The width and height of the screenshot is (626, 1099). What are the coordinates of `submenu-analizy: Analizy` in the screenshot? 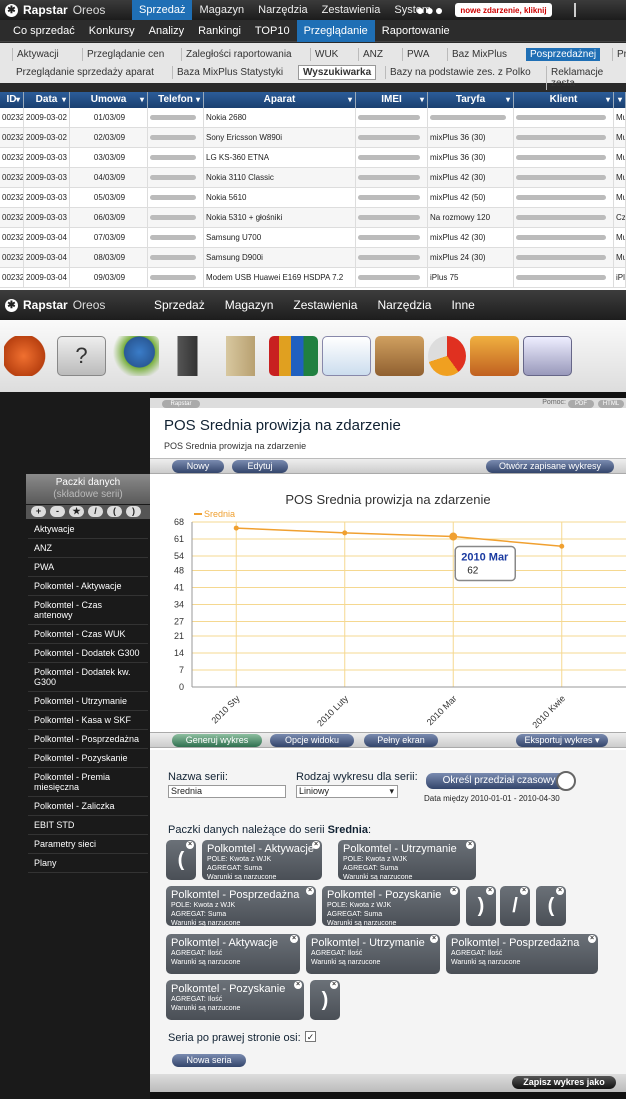 It's located at (166, 31).